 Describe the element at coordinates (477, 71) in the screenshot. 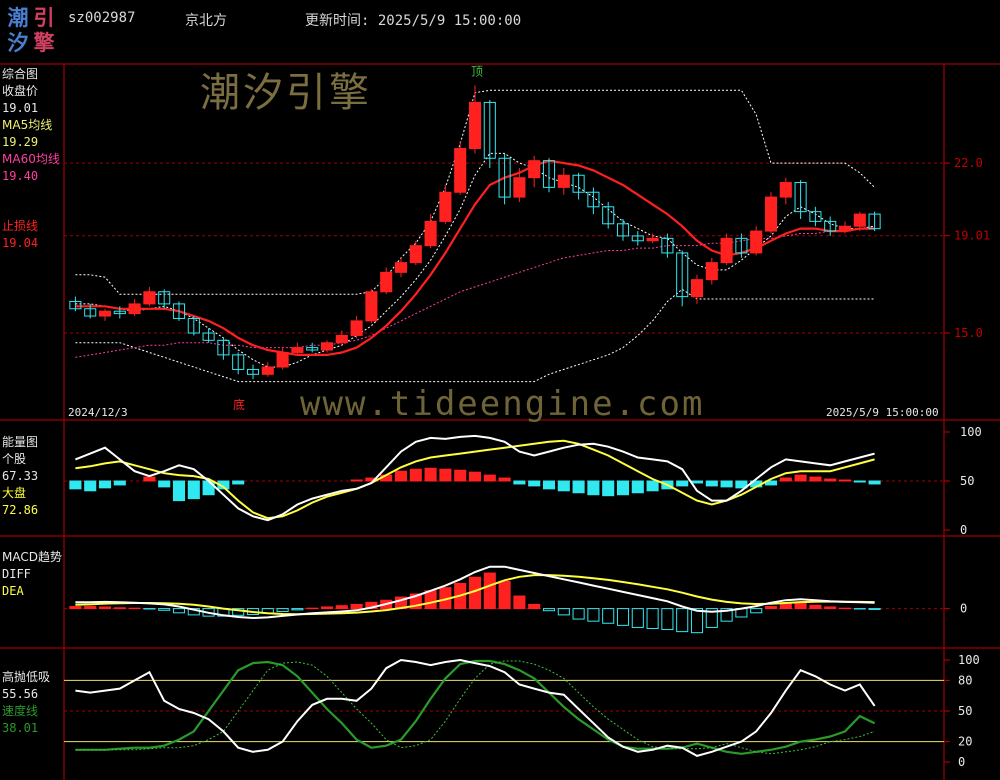

I see `peak-marker-label: 顶` at that location.